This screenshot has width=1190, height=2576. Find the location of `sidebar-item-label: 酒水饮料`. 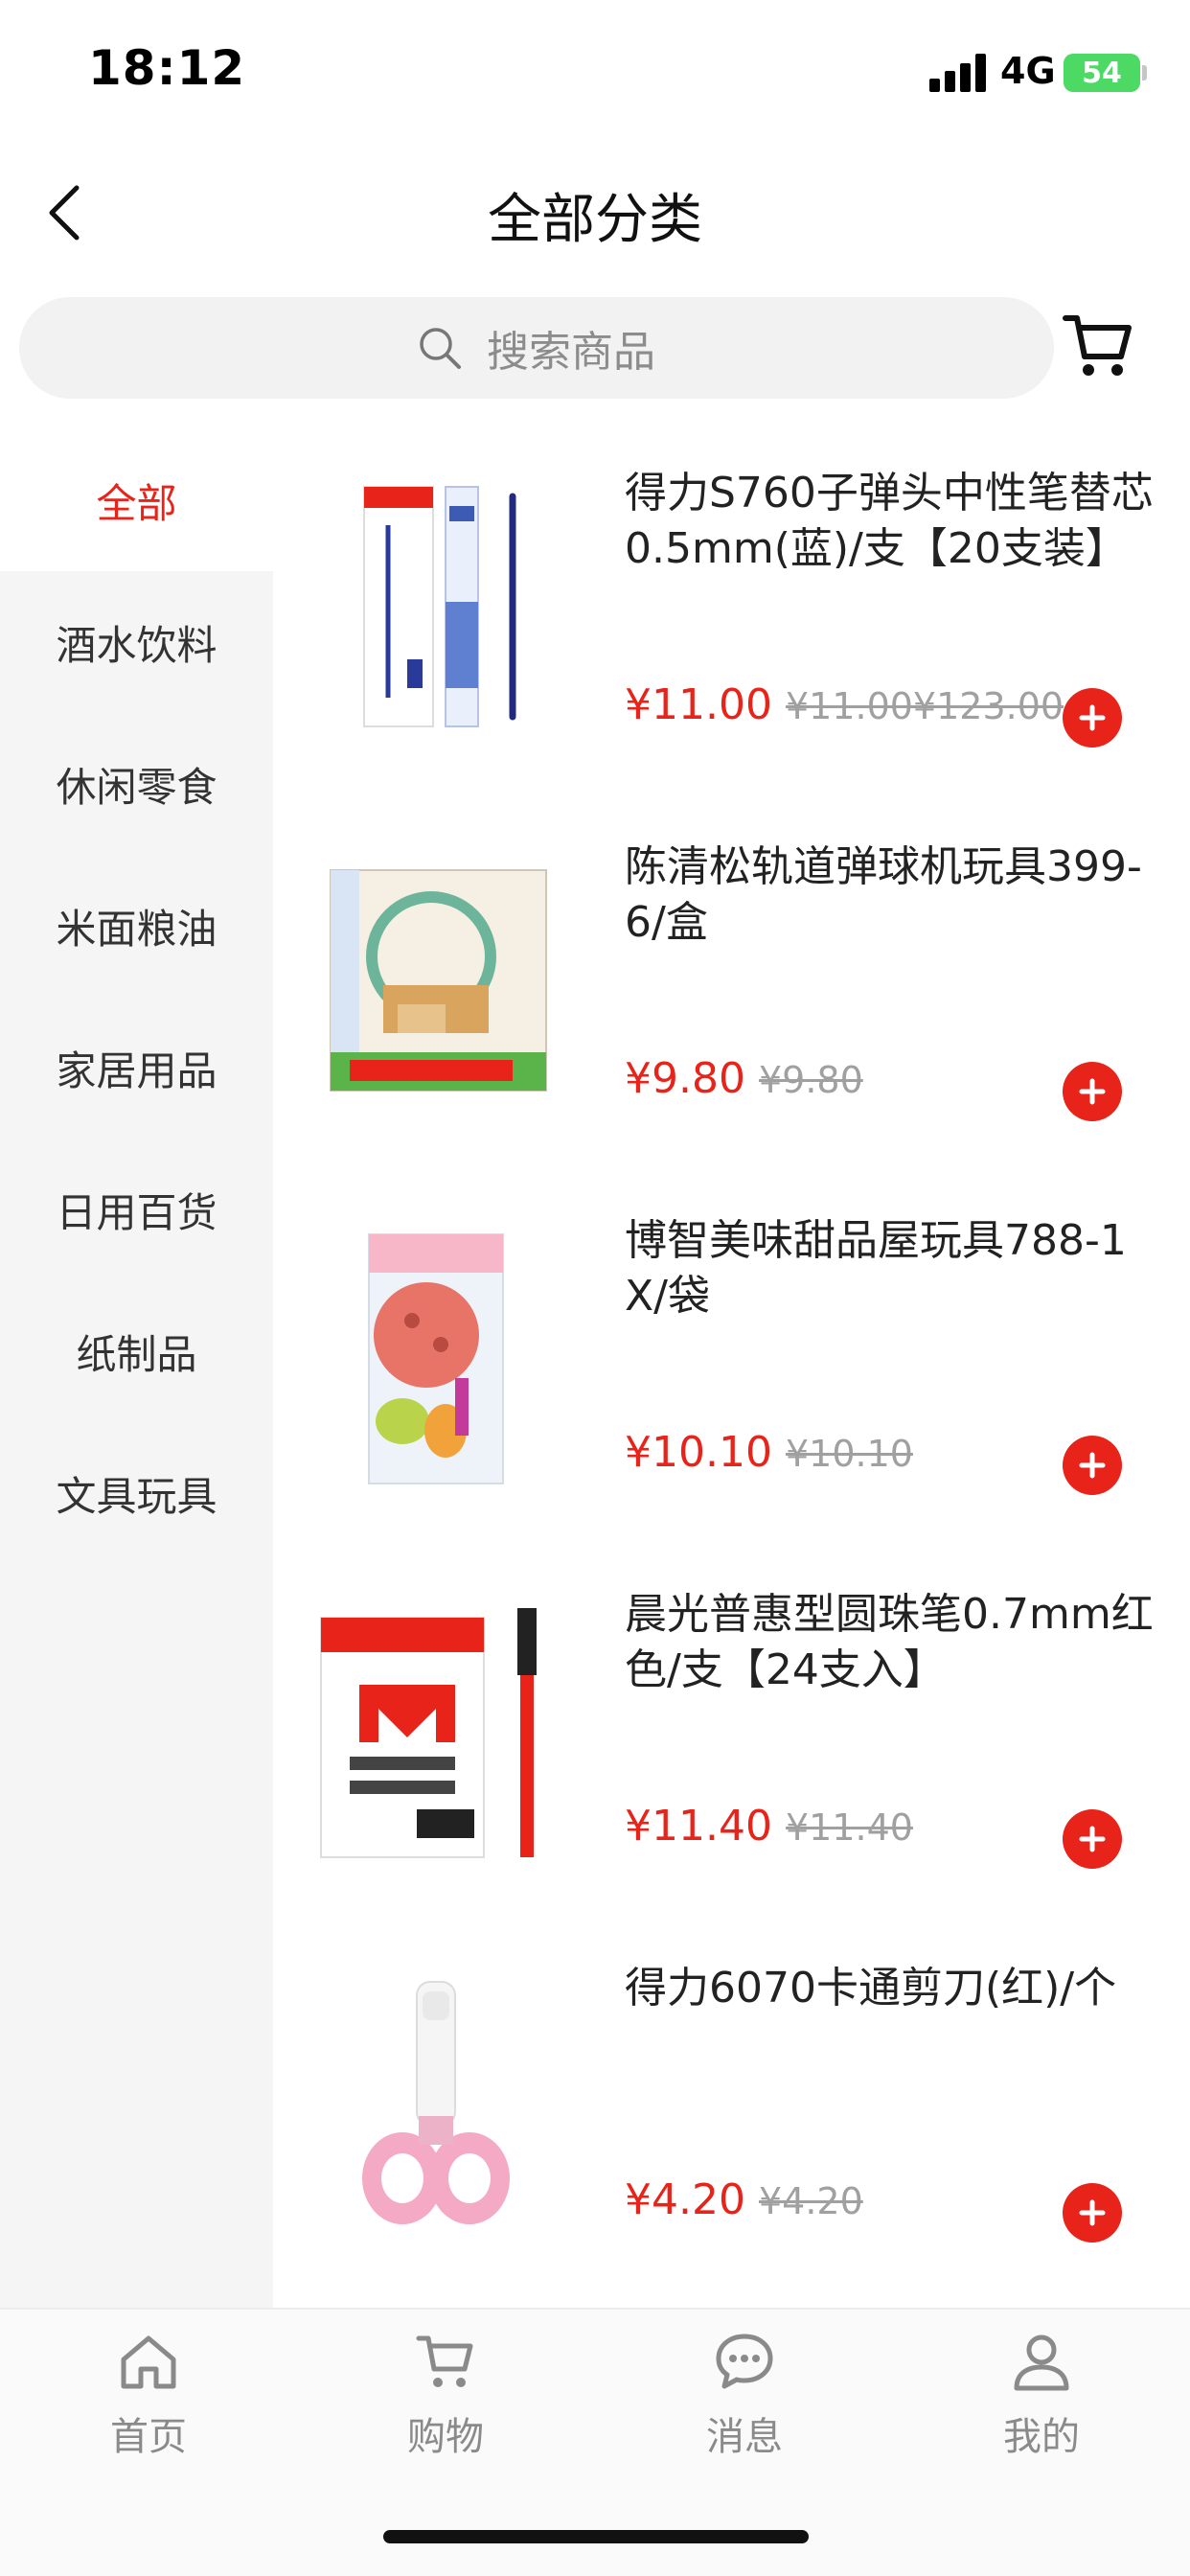

sidebar-item-label: 酒水饮料 is located at coordinates (136, 645).